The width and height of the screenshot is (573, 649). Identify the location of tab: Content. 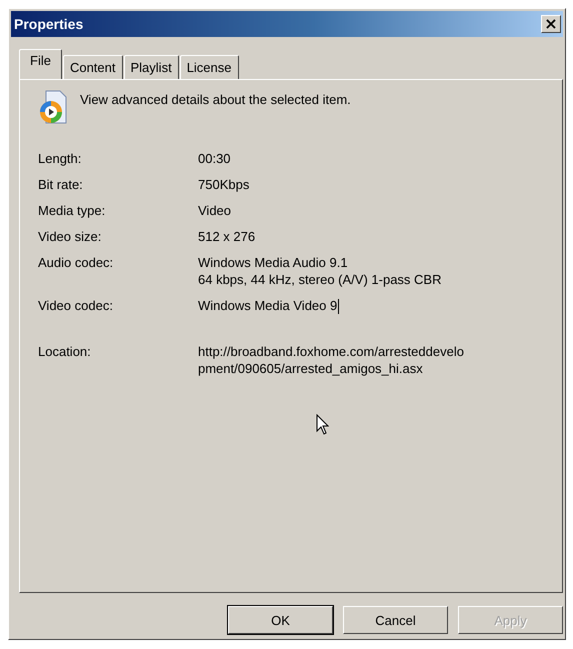
(92, 67).